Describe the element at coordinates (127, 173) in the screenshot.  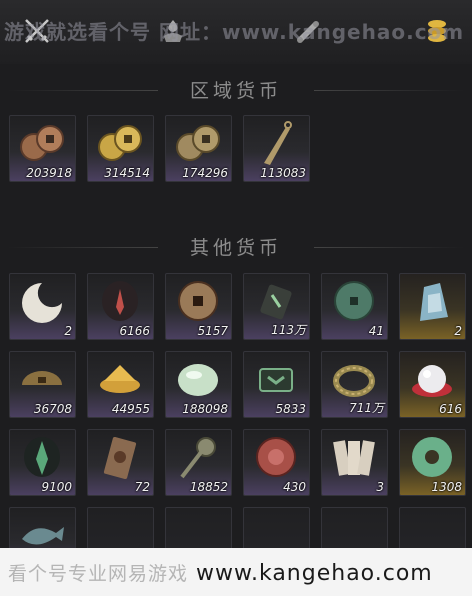
I see `item-count: 314514` at that location.